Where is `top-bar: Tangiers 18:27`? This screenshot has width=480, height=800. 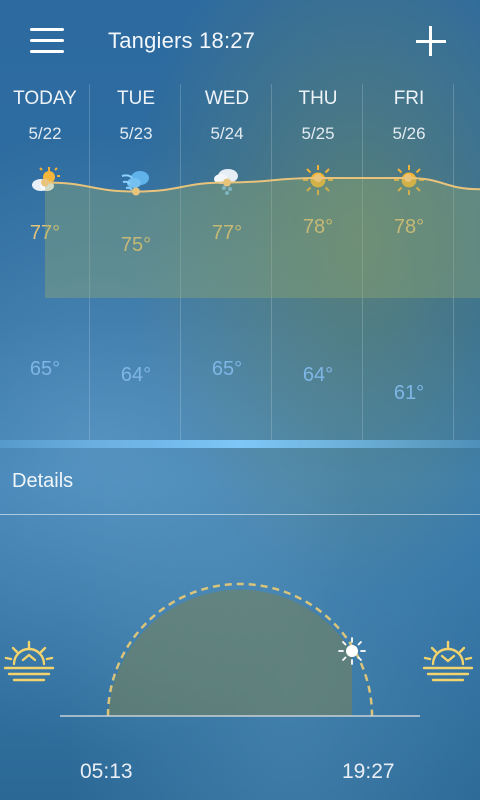
top-bar: Tangiers 18:27 is located at coordinates (240, 42).